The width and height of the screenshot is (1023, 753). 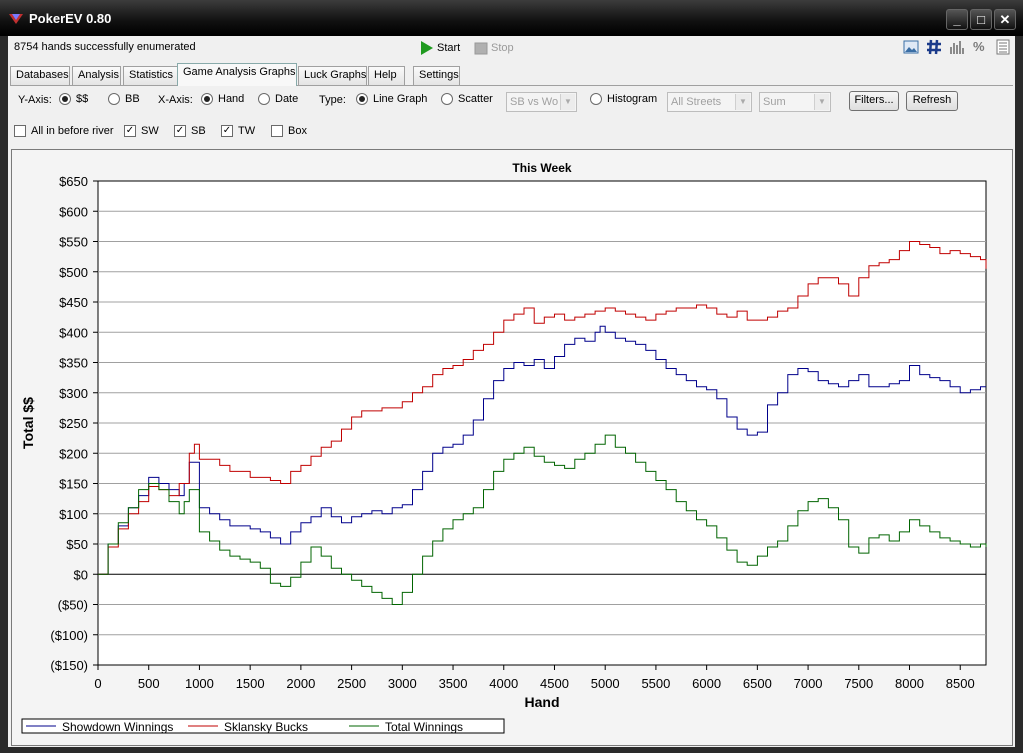 I want to click on checkbox-indicator, so click(x=20, y=131).